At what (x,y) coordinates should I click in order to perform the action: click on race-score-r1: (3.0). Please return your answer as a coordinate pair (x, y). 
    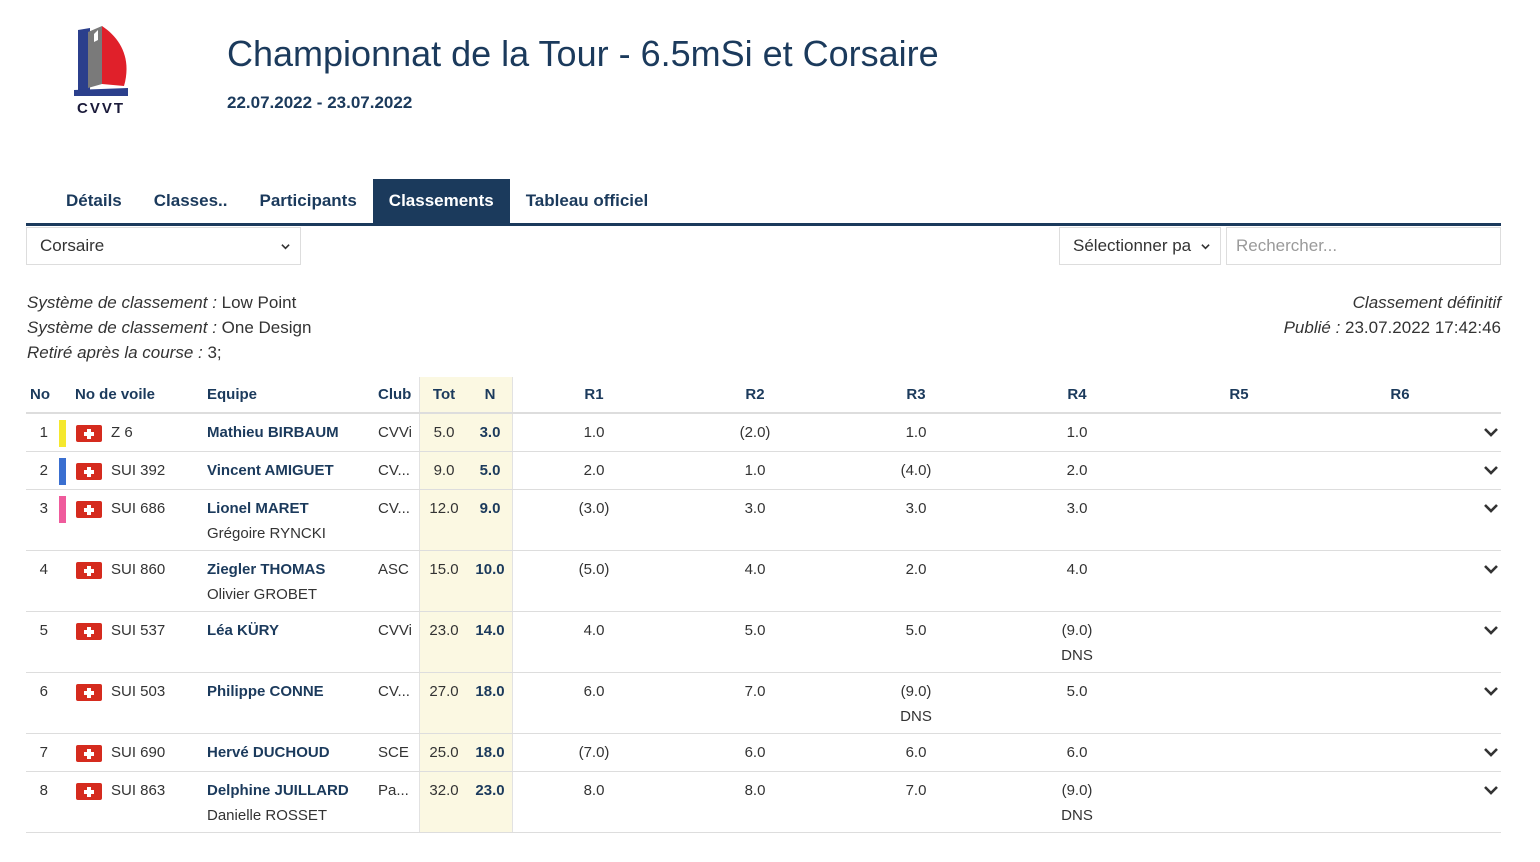
    Looking at the image, I should click on (594, 509).